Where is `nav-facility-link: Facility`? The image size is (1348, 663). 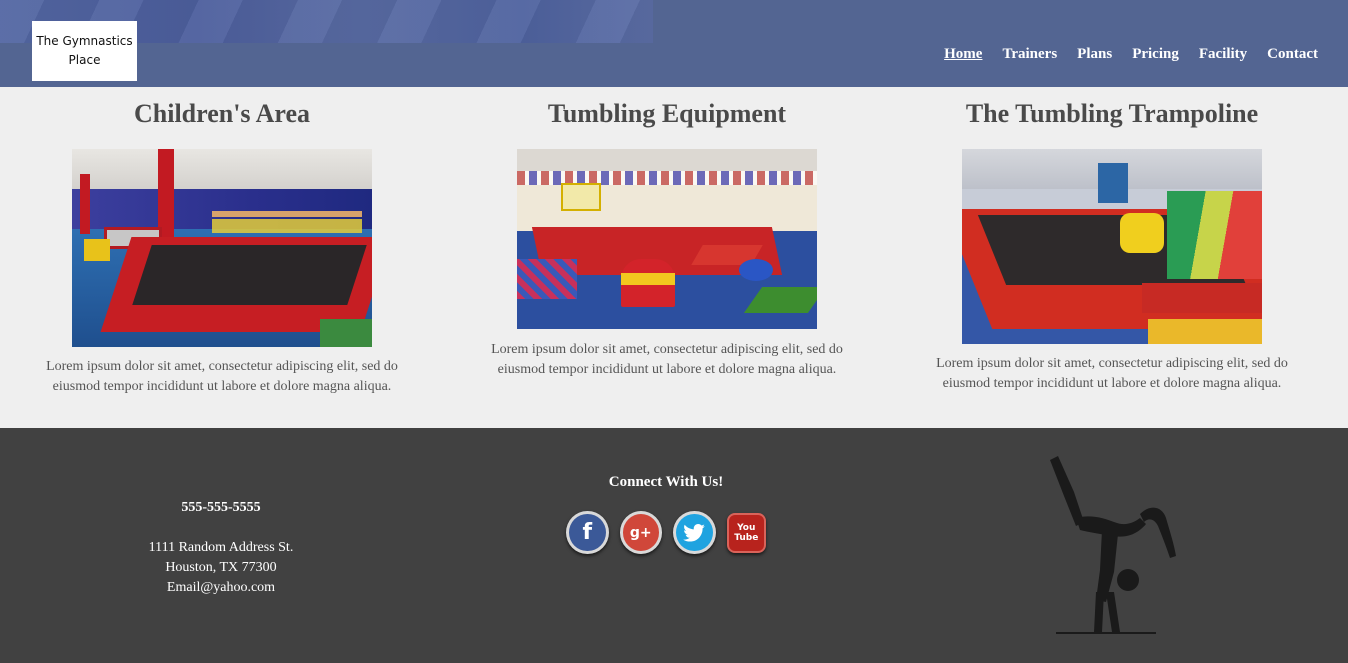 nav-facility-link: Facility is located at coordinates (1223, 54).